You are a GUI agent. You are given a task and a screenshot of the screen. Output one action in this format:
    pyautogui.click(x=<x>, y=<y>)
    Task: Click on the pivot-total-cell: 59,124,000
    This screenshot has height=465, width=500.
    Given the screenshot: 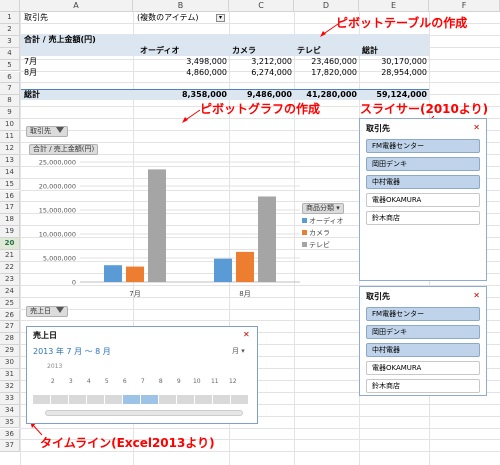 What is the action you would take?
    pyautogui.click(x=393, y=94)
    